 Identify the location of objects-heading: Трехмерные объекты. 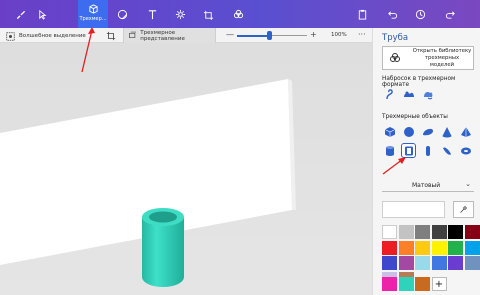
(415, 117).